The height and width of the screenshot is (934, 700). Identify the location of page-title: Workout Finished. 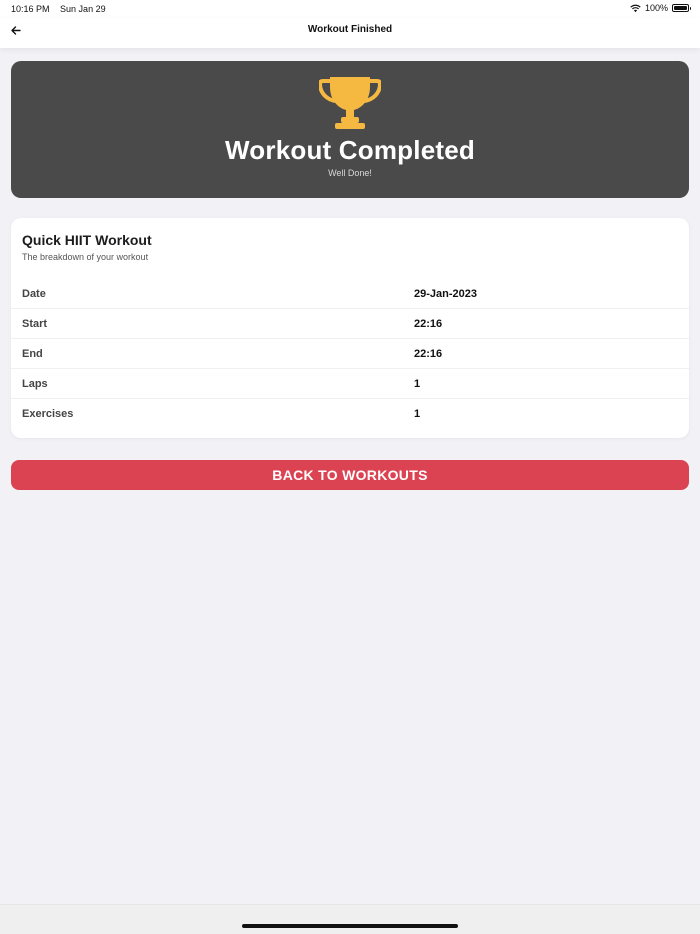
(350, 29).